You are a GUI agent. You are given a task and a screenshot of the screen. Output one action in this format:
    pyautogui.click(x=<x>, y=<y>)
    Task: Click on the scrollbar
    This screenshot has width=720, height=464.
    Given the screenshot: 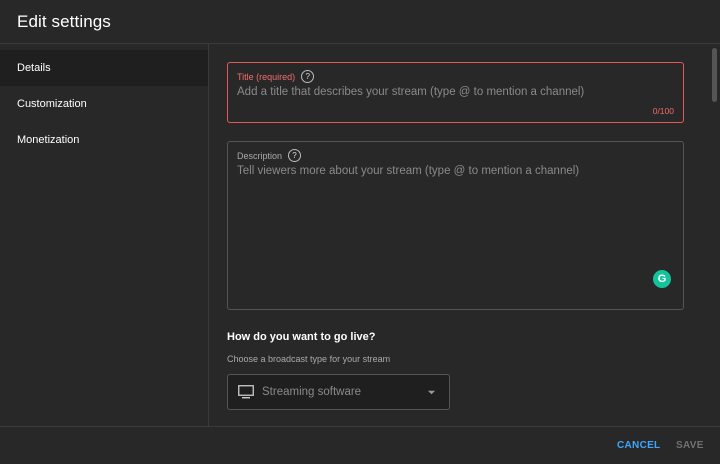 What is the action you would take?
    pyautogui.click(x=715, y=235)
    